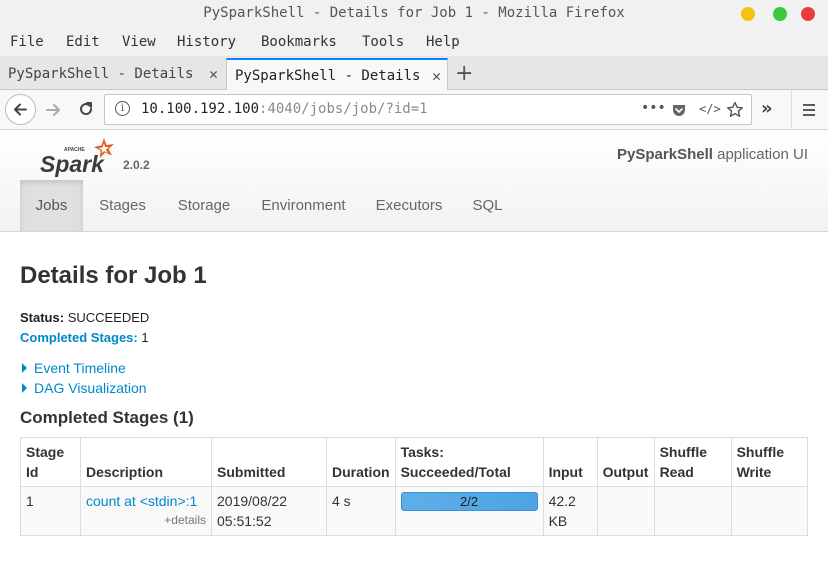 The height and width of the screenshot is (561, 828). I want to click on menu-help: Help, so click(443, 42).